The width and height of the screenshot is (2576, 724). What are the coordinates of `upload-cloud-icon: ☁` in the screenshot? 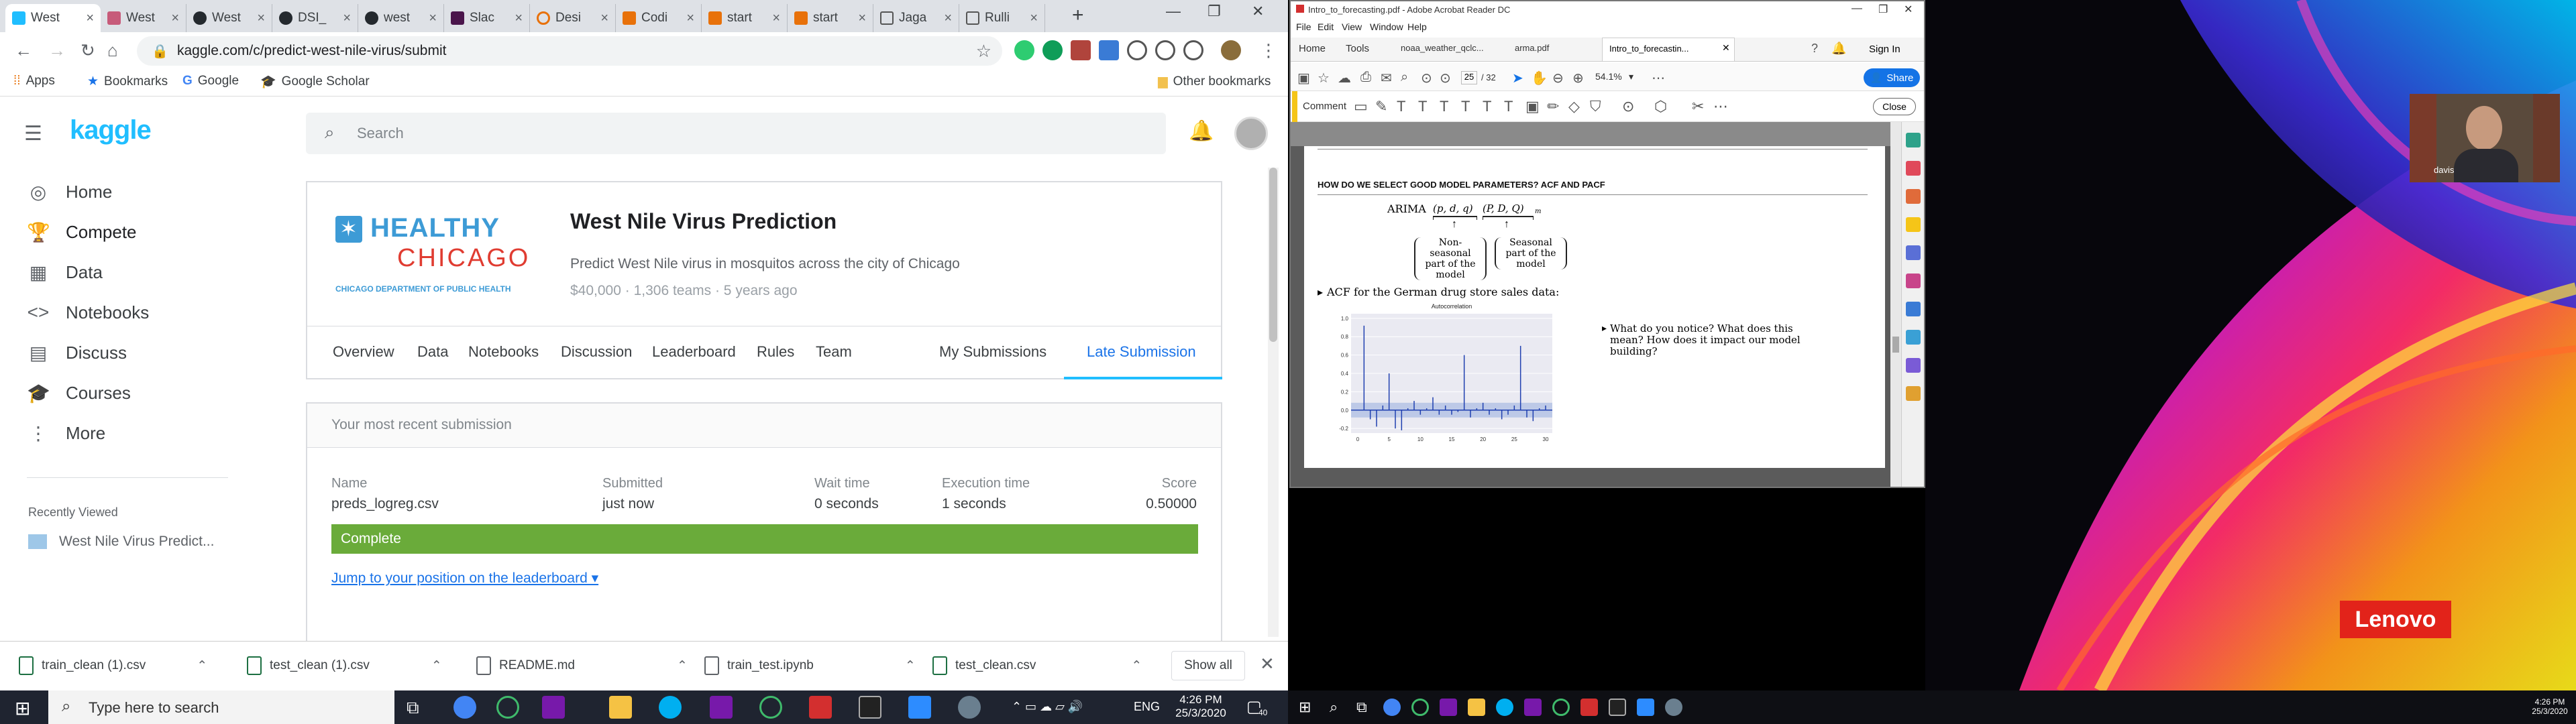 It's located at (1344, 78).